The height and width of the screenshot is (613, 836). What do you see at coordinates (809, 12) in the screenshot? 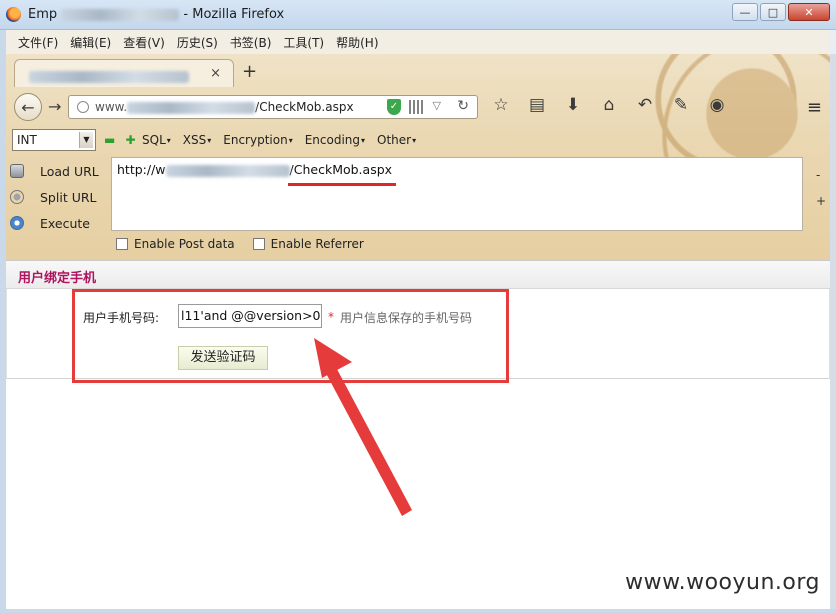
I see `close-button: ✕` at bounding box center [809, 12].